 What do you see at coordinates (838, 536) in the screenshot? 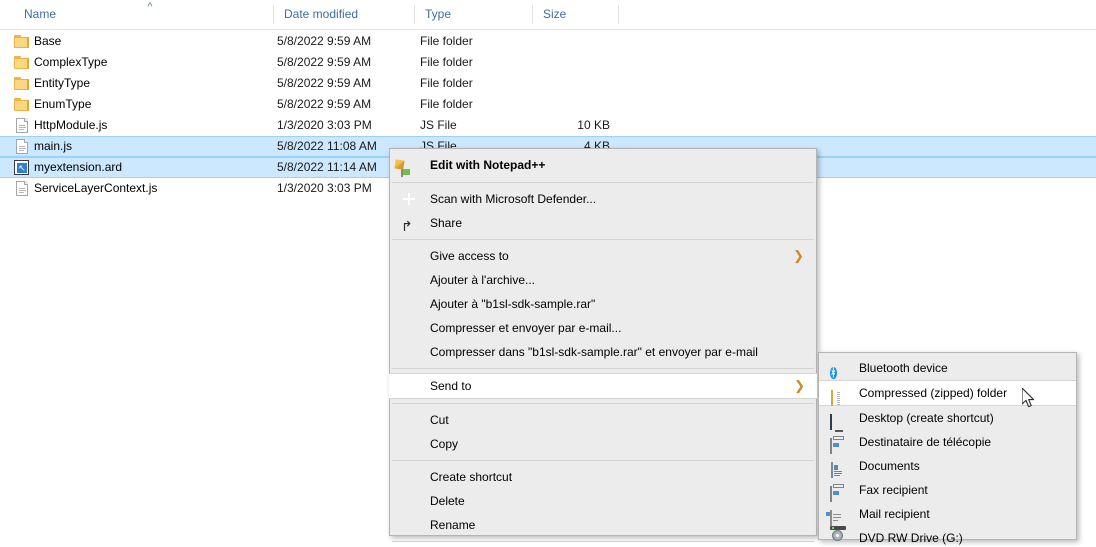
I see `dvd-drive-icon` at bounding box center [838, 536].